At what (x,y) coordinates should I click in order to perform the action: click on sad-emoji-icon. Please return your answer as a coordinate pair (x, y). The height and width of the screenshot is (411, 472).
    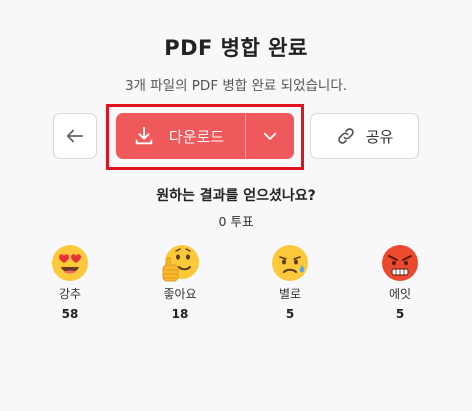
    Looking at the image, I should click on (290, 263).